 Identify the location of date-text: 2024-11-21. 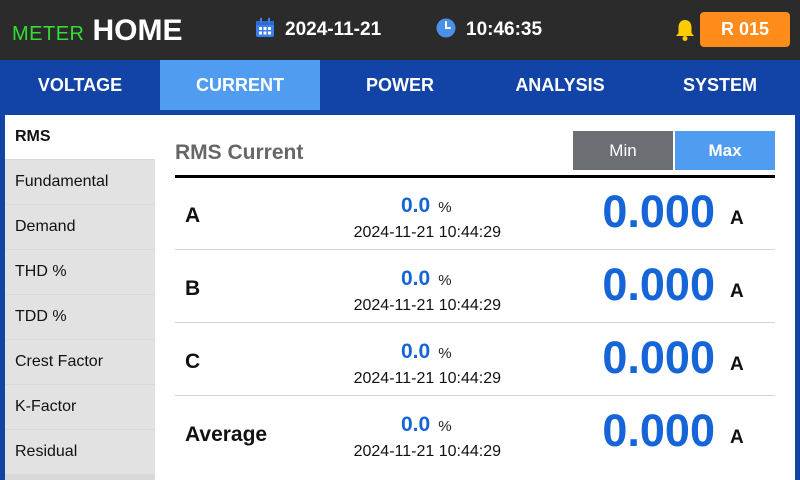
(333, 29).